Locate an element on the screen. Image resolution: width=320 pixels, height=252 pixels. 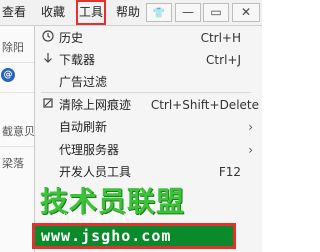
maximize-button: ▭ is located at coordinates (216, 12).